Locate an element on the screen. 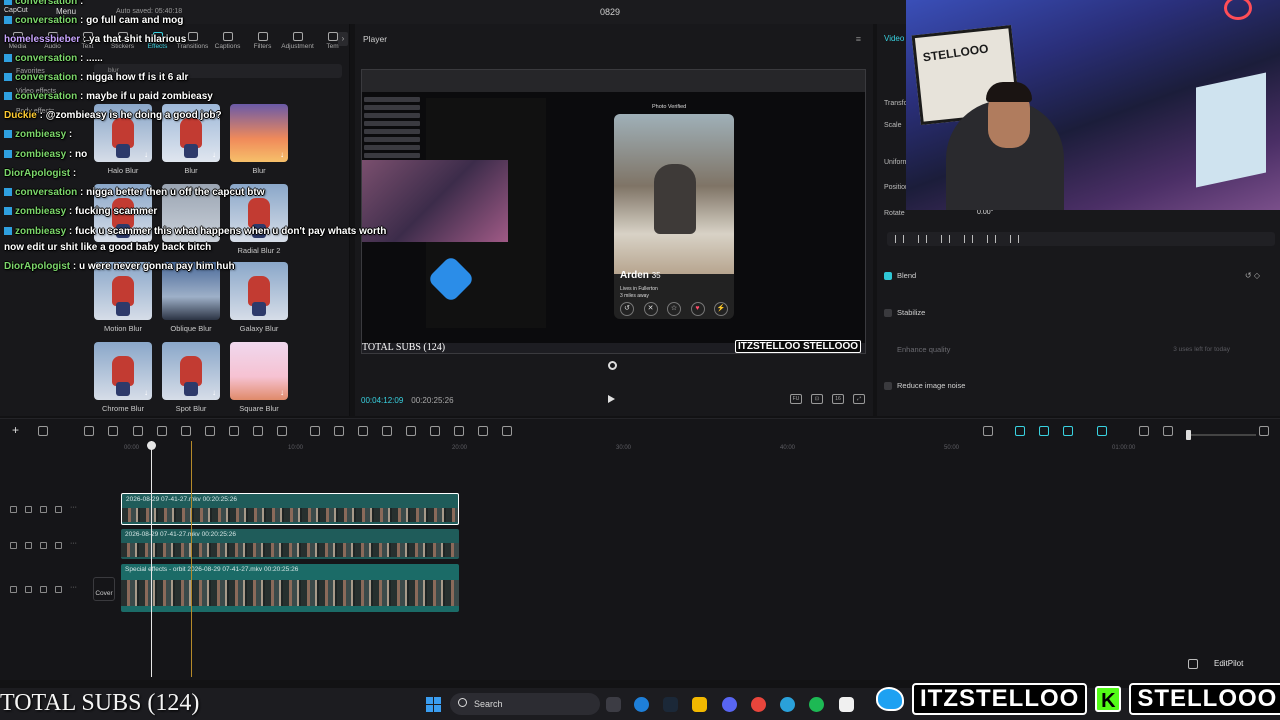  select-tool-icon is located at coordinates (43, 431).